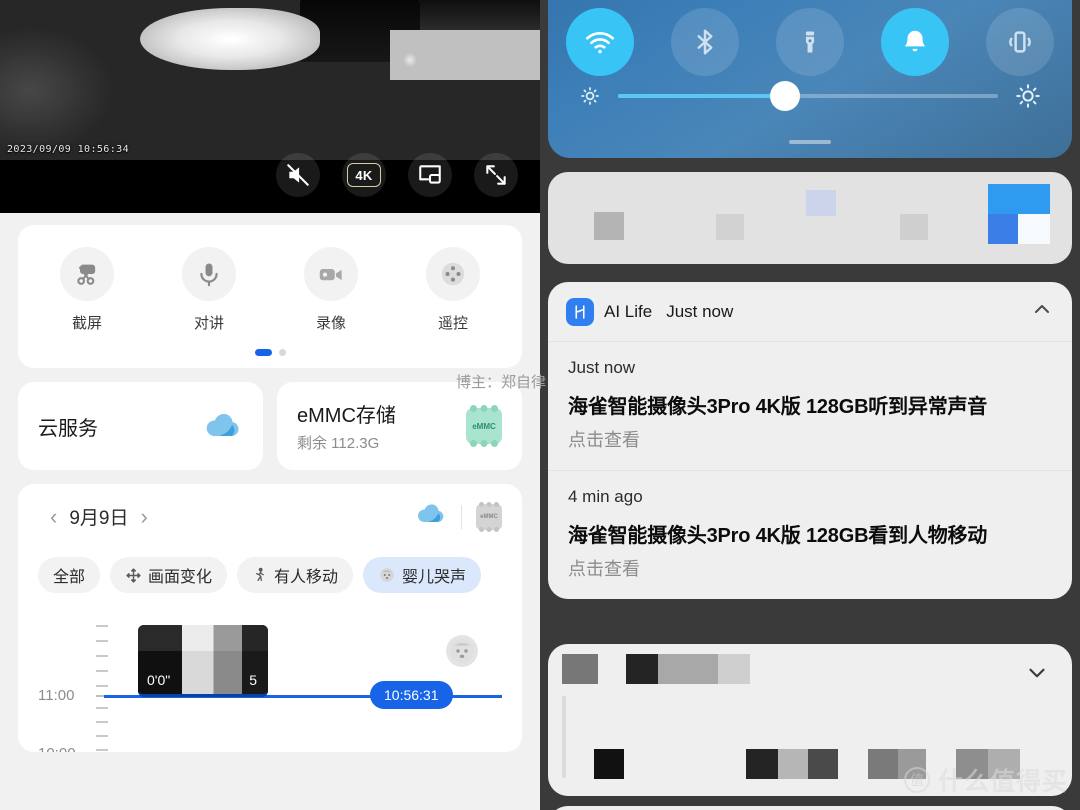  Describe the element at coordinates (399, 426) in the screenshot. I see `emmc-storage-card: eMMC存储 剩余 112.3G eMMC` at that location.